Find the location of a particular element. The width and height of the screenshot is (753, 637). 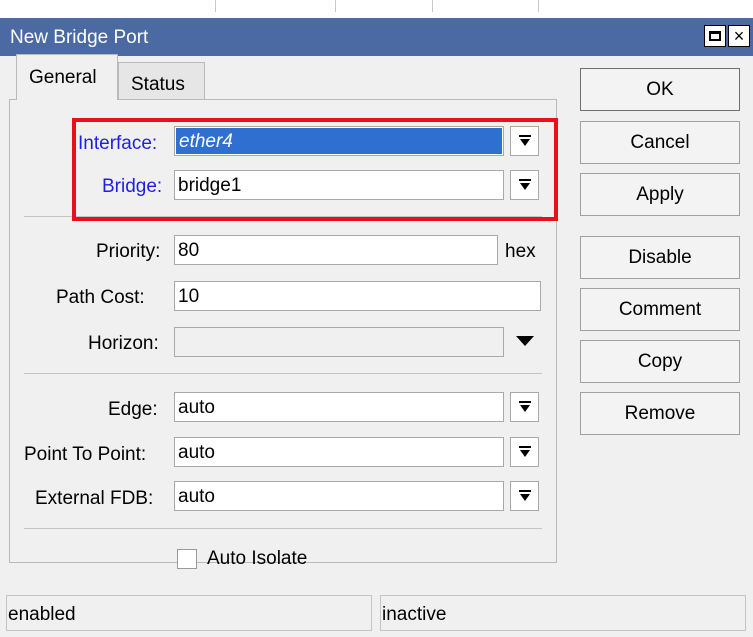

copy-button-label: Copy is located at coordinates (660, 361).